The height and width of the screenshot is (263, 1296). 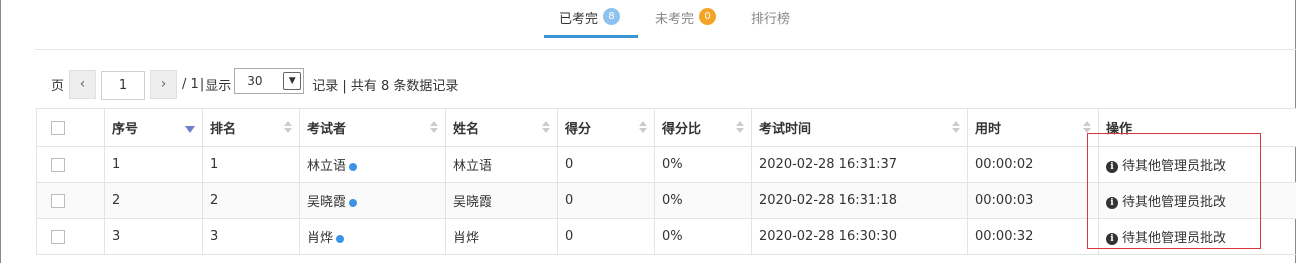 I want to click on show-label: 显示, so click(x=218, y=86).